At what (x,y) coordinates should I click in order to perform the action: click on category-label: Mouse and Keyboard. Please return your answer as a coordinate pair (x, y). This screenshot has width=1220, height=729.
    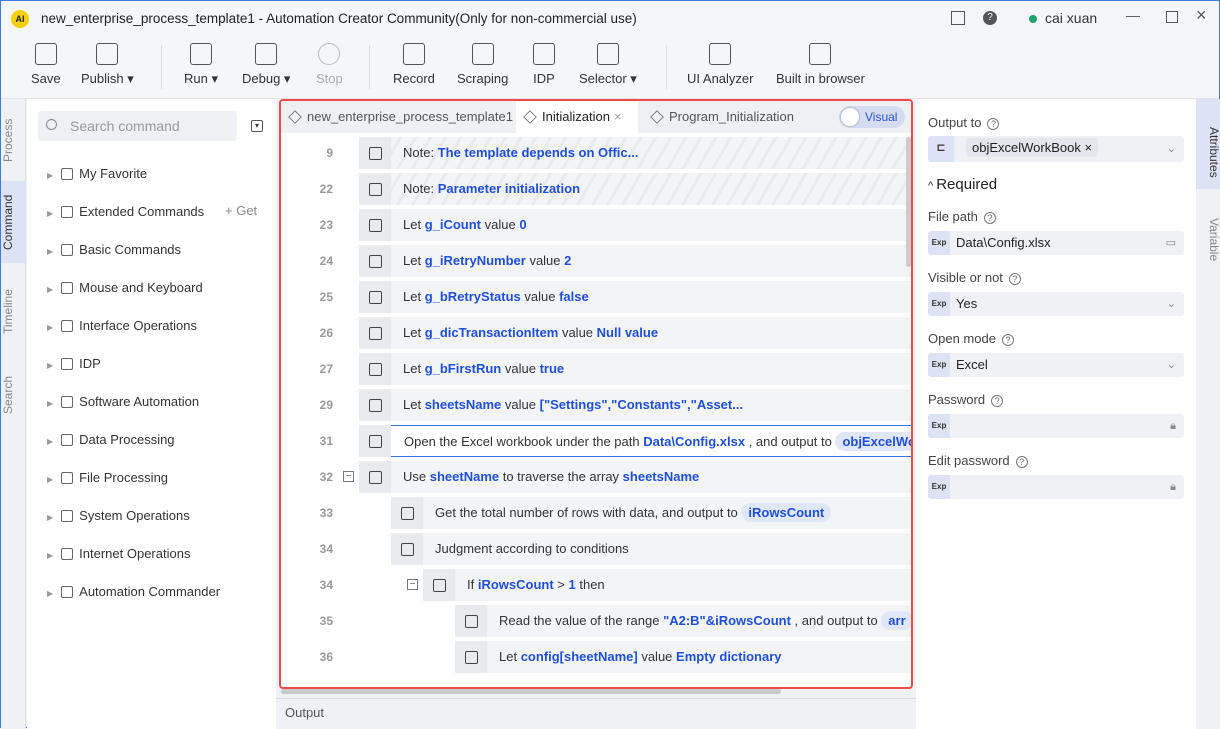
    Looking at the image, I should click on (141, 287).